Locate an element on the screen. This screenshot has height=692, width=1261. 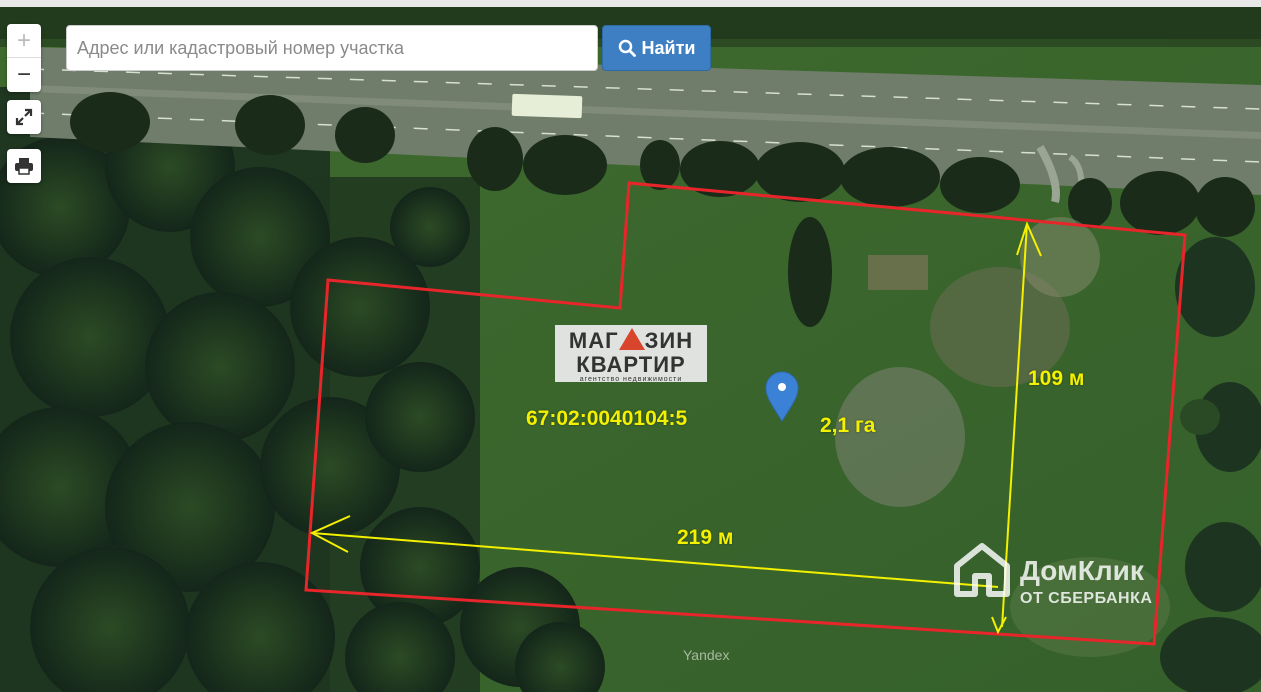
fullscreen-icon is located at coordinates (24, 117).